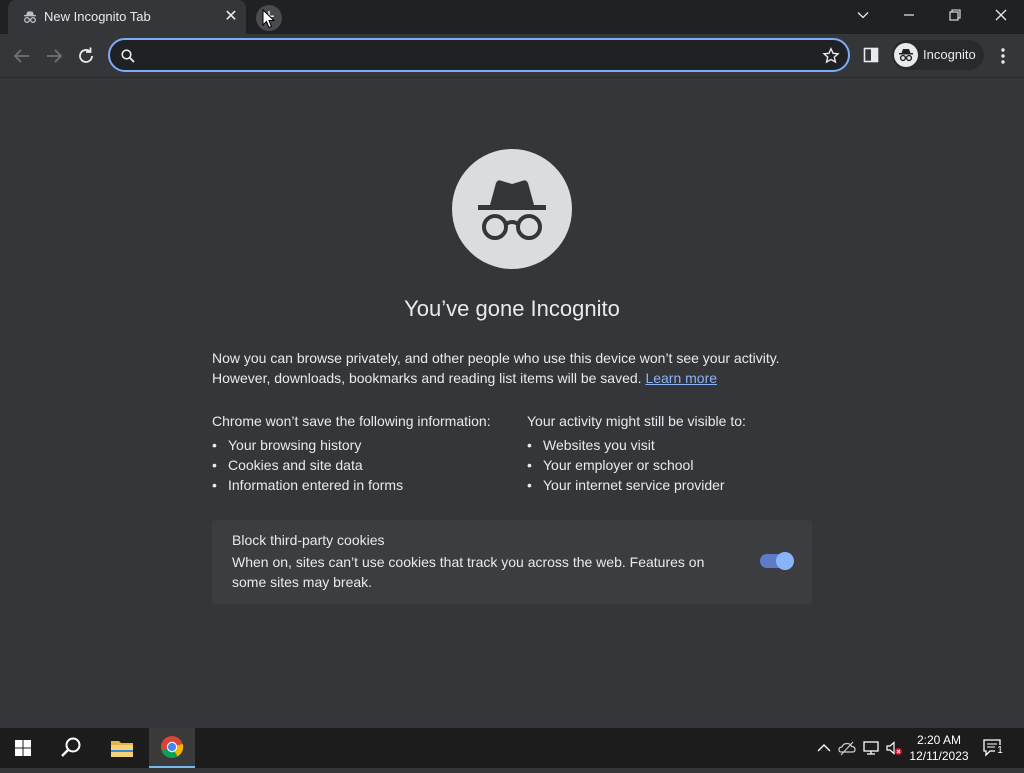  I want to click on toggle-knob, so click(785, 561).